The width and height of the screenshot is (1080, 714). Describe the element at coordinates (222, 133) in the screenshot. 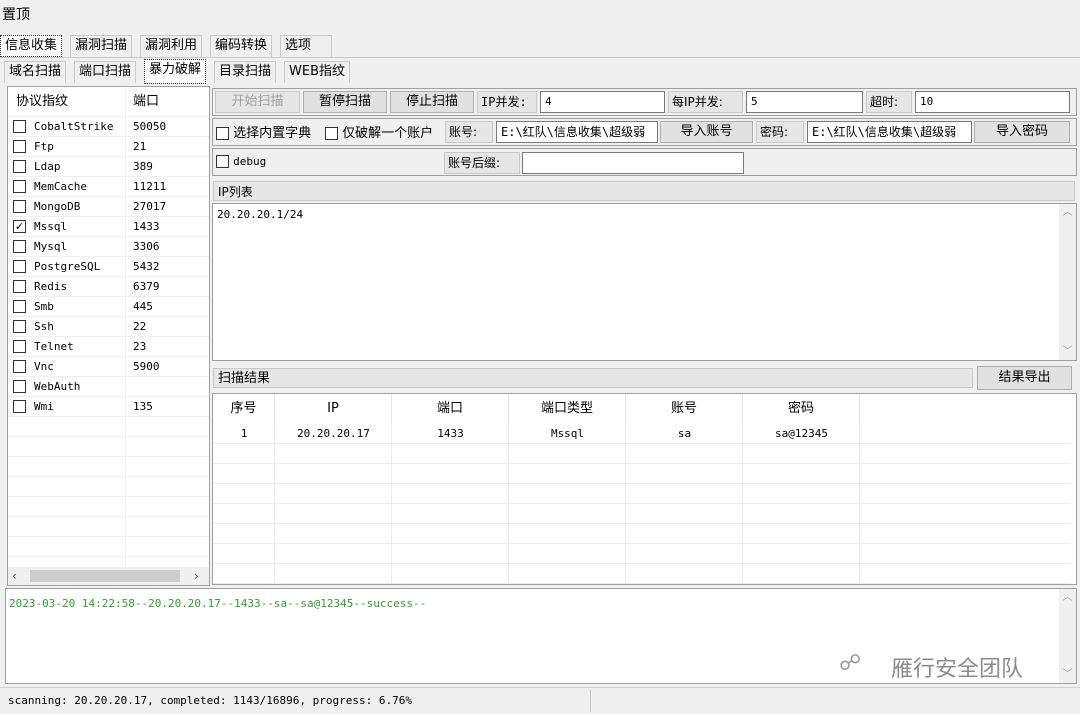

I see `builtin-dict-checkbox-box` at that location.